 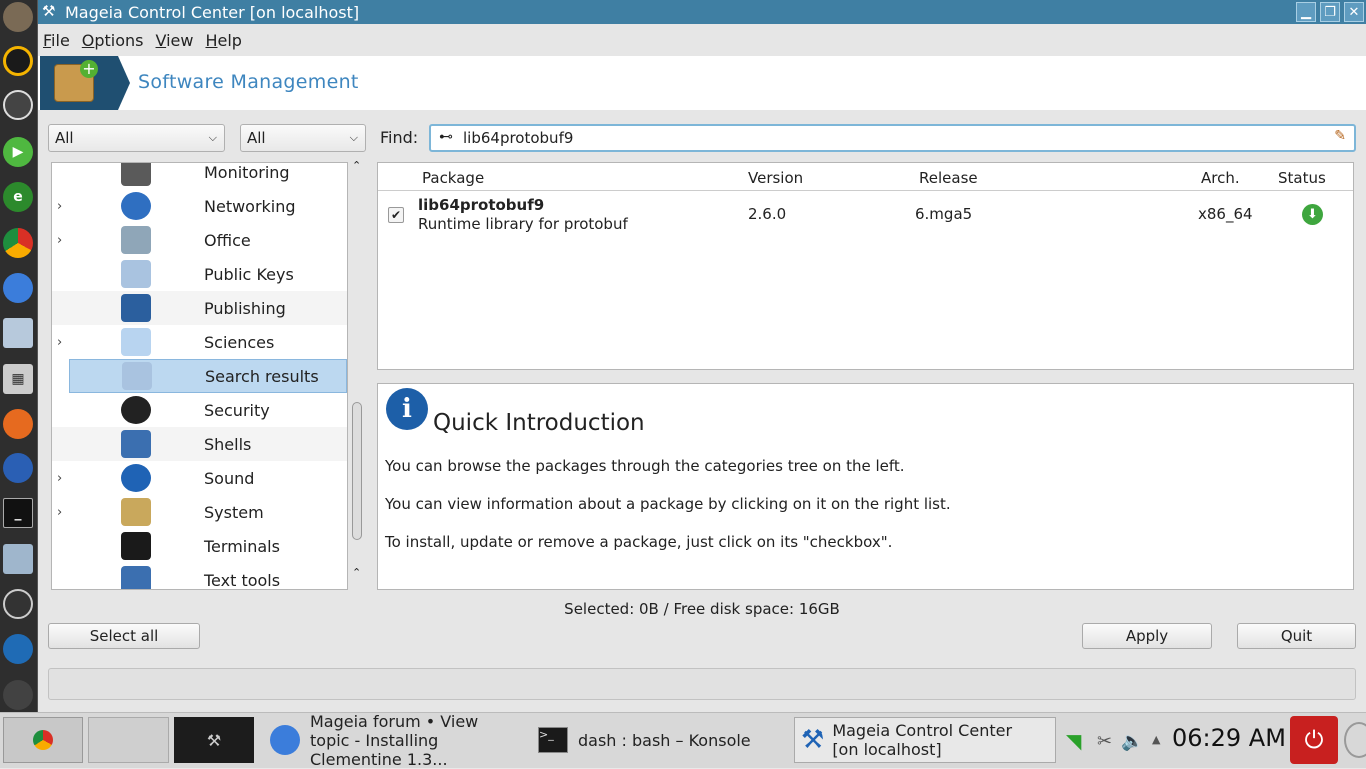 What do you see at coordinates (702, 40) in the screenshot?
I see `menu-bar: File Options View Help` at bounding box center [702, 40].